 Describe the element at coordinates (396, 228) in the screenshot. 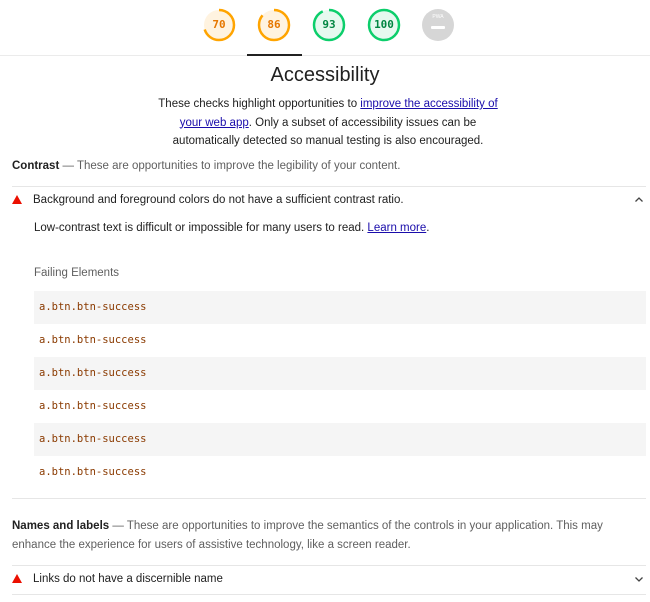

I see `learn-more-link: Learn more` at that location.